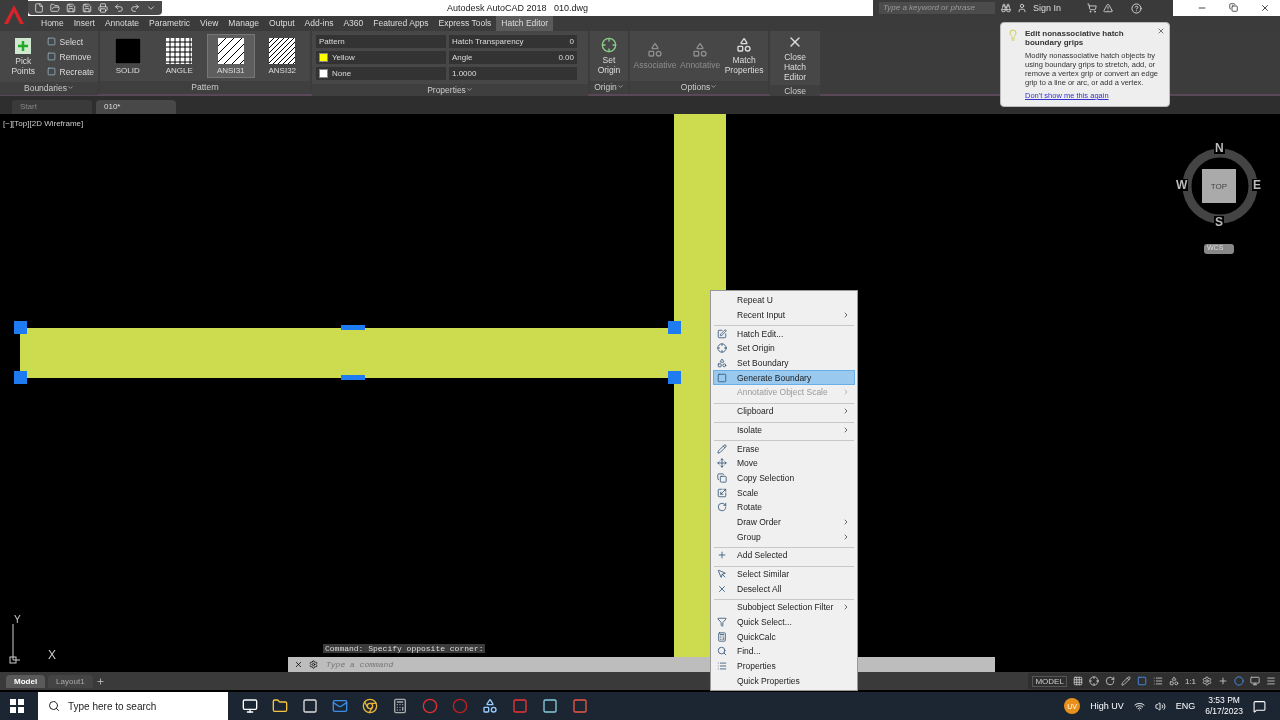 This screenshot has width=1280, height=720. What do you see at coordinates (1077, 681) in the screenshot?
I see `grid-icon` at bounding box center [1077, 681].